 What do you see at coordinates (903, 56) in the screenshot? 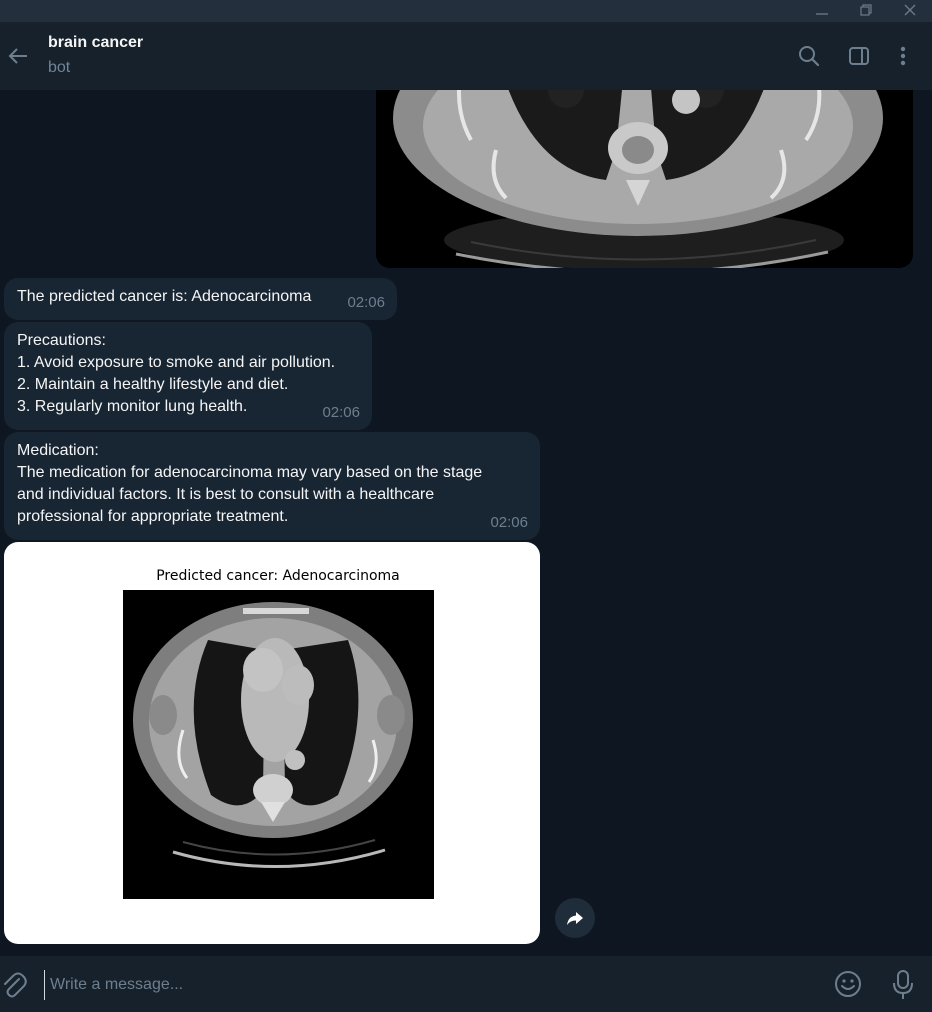
I see `more-vertical-icon` at bounding box center [903, 56].